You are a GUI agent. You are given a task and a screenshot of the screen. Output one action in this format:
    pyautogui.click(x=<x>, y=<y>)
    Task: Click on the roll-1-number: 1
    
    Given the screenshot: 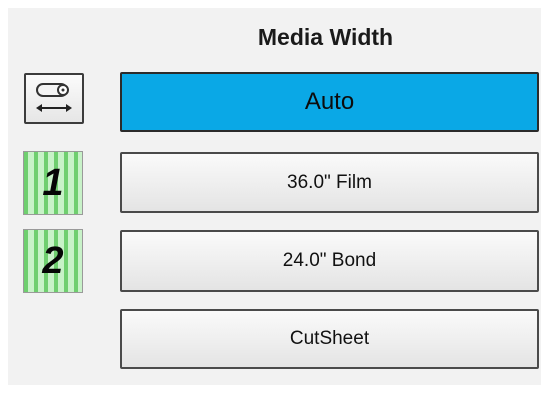 What is the action you would take?
    pyautogui.click(x=53, y=183)
    